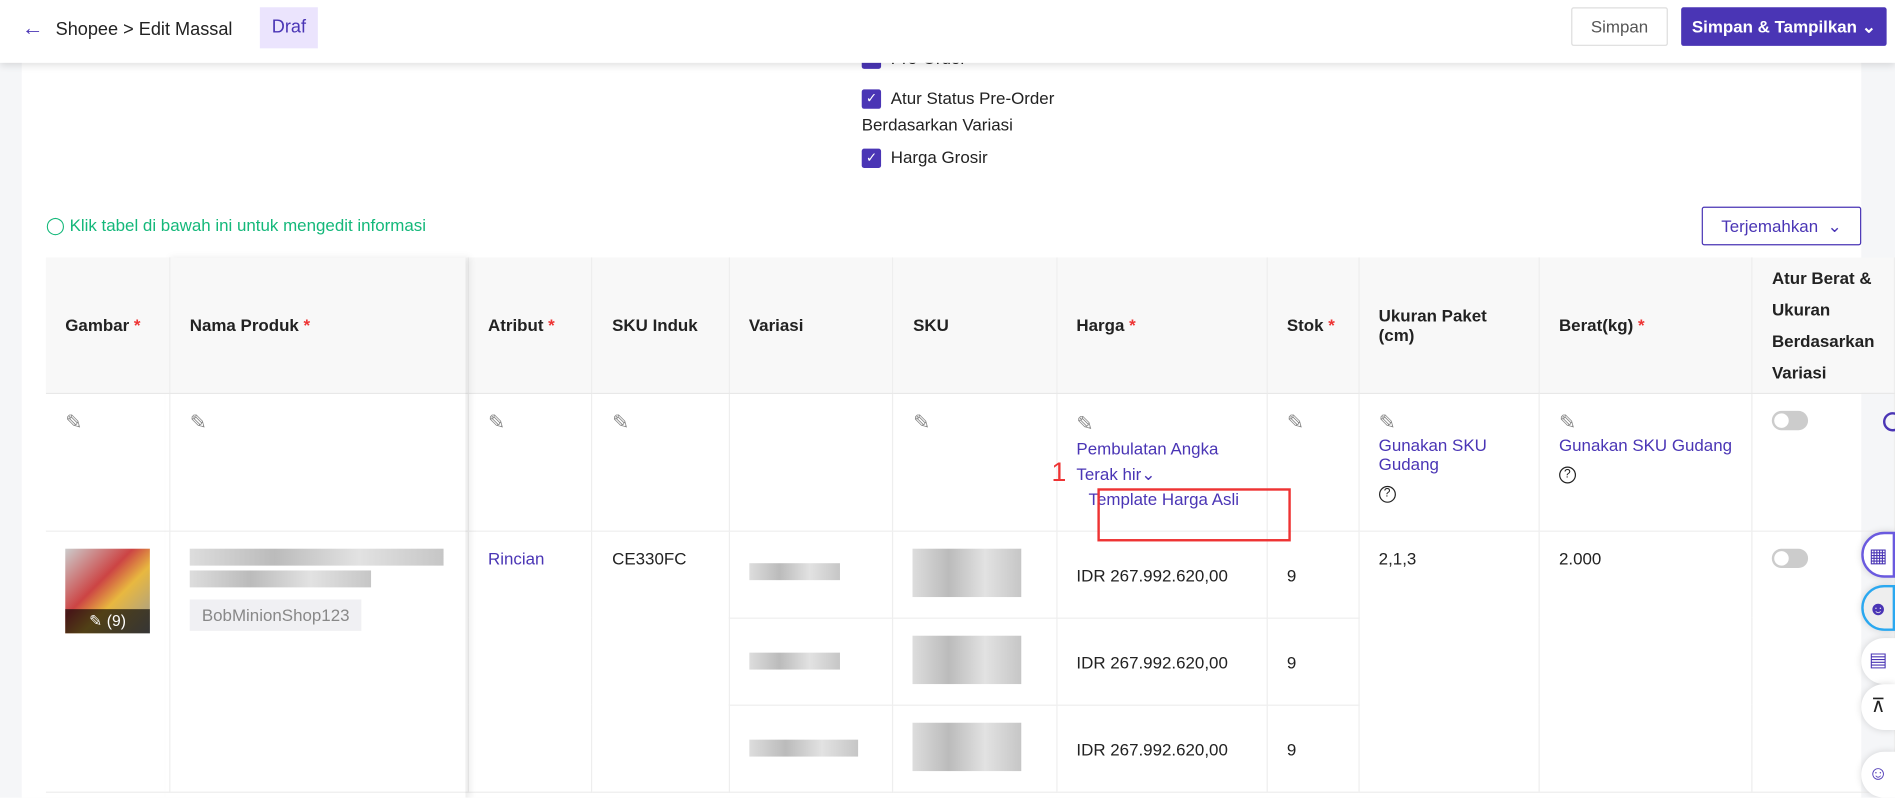  What do you see at coordinates (1646, 661) in the screenshot?
I see `weight: 2.000` at bounding box center [1646, 661].